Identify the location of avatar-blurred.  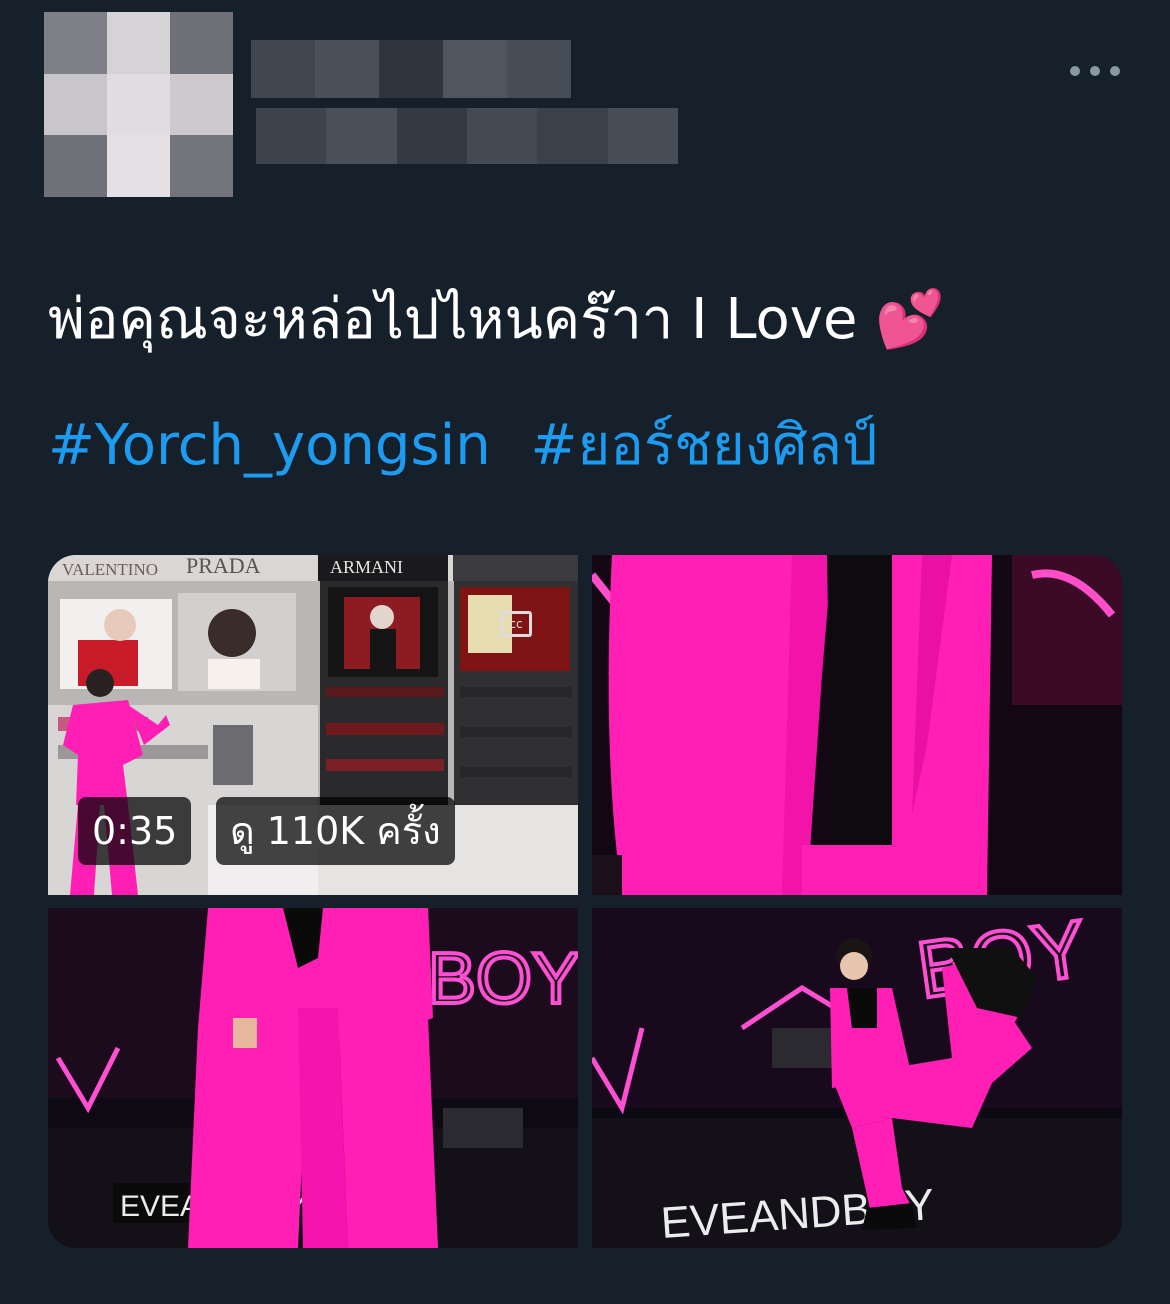
(138, 104).